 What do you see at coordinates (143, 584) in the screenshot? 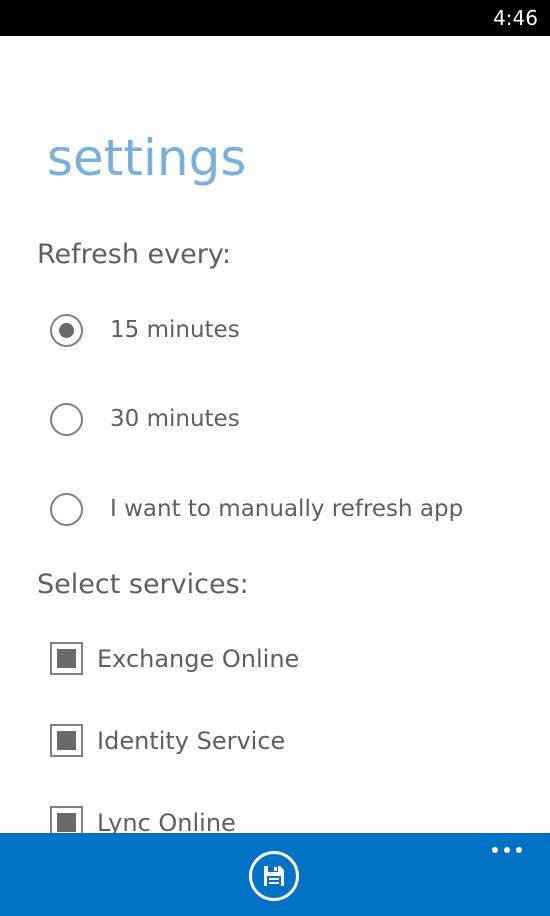
I see `services-section-label: Select services:` at bounding box center [143, 584].